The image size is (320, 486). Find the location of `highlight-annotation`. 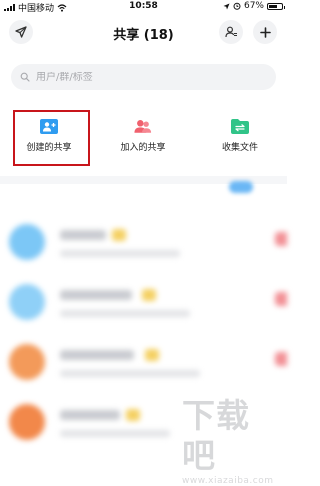

highlight-annotation is located at coordinates (51, 138).